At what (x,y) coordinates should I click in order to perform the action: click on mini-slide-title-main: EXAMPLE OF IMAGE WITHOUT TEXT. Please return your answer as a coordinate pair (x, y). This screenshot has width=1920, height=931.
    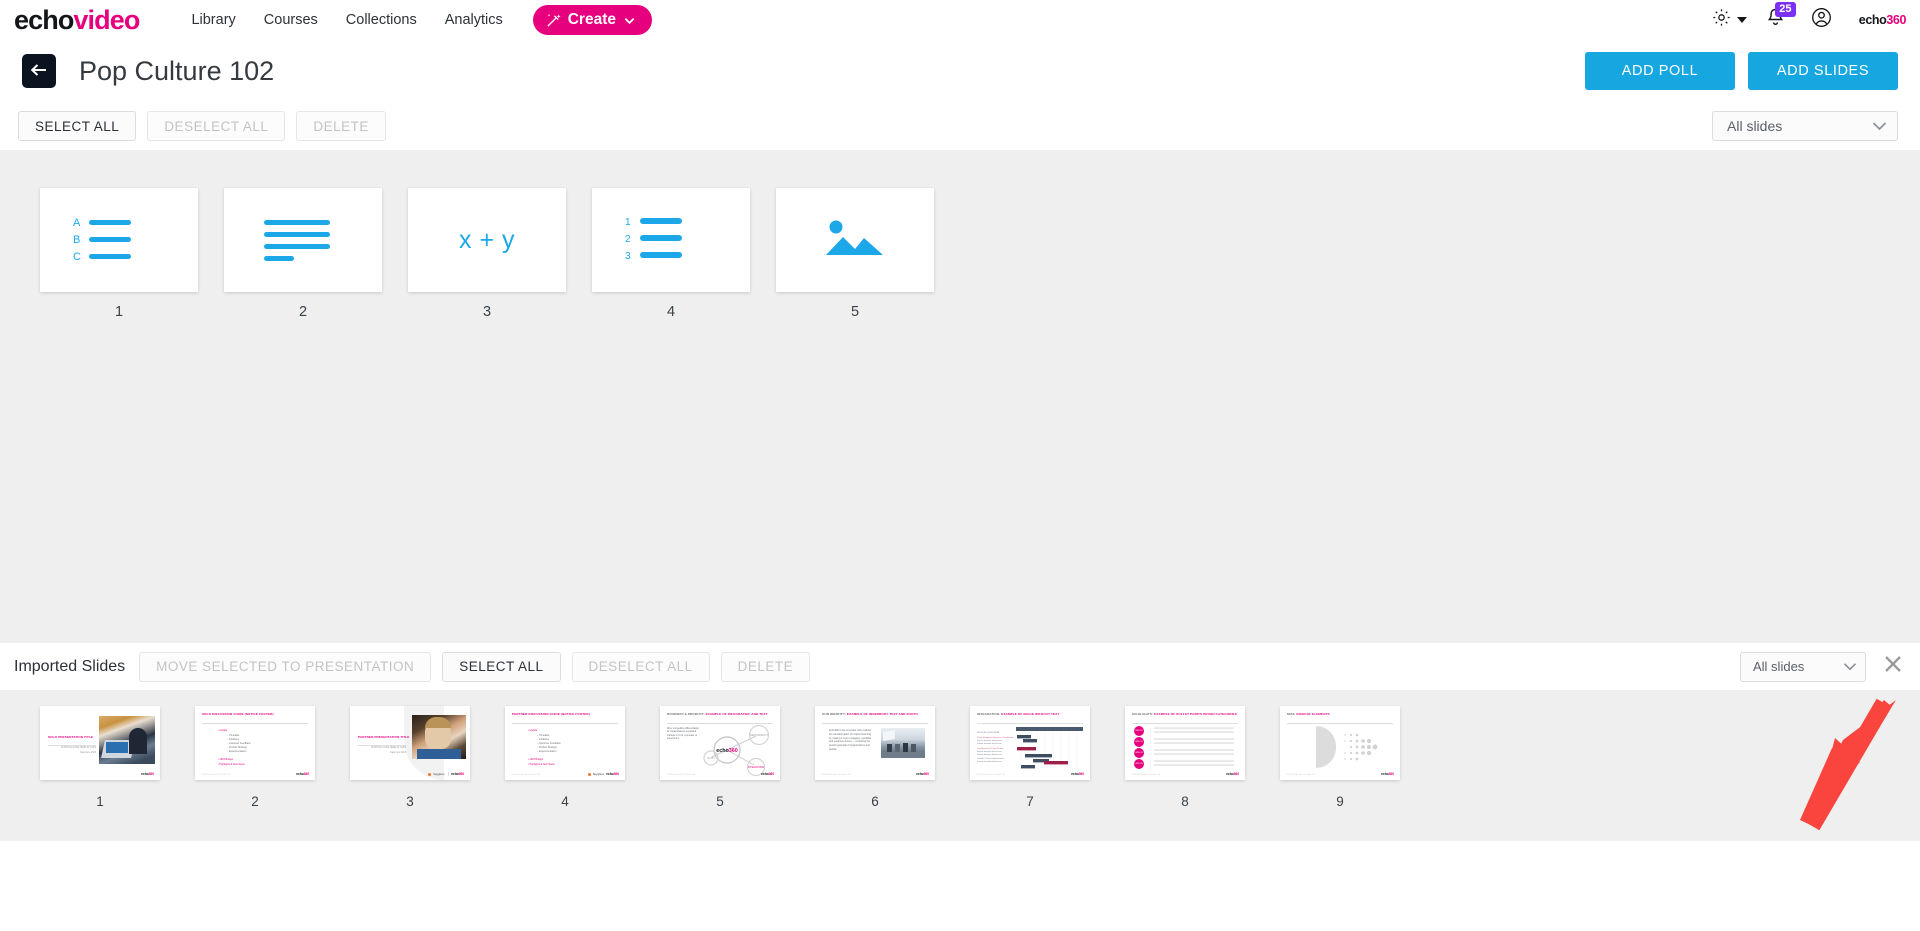
    Looking at the image, I should click on (1030, 714).